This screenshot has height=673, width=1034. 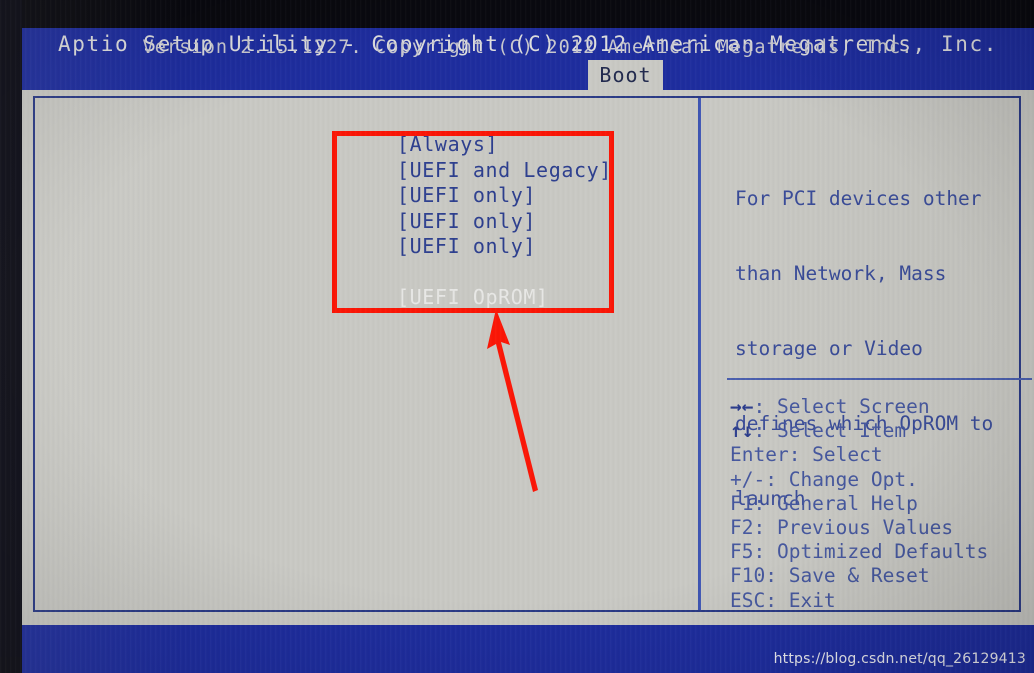 I want to click on key-legend-label: : Select, so click(x=835, y=455).